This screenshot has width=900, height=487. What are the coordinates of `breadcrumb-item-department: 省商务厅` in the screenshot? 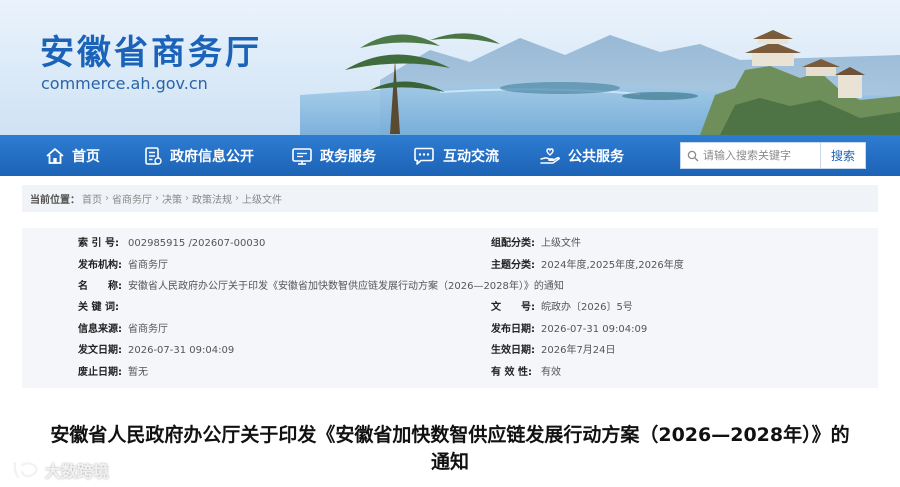 It's located at (132, 198).